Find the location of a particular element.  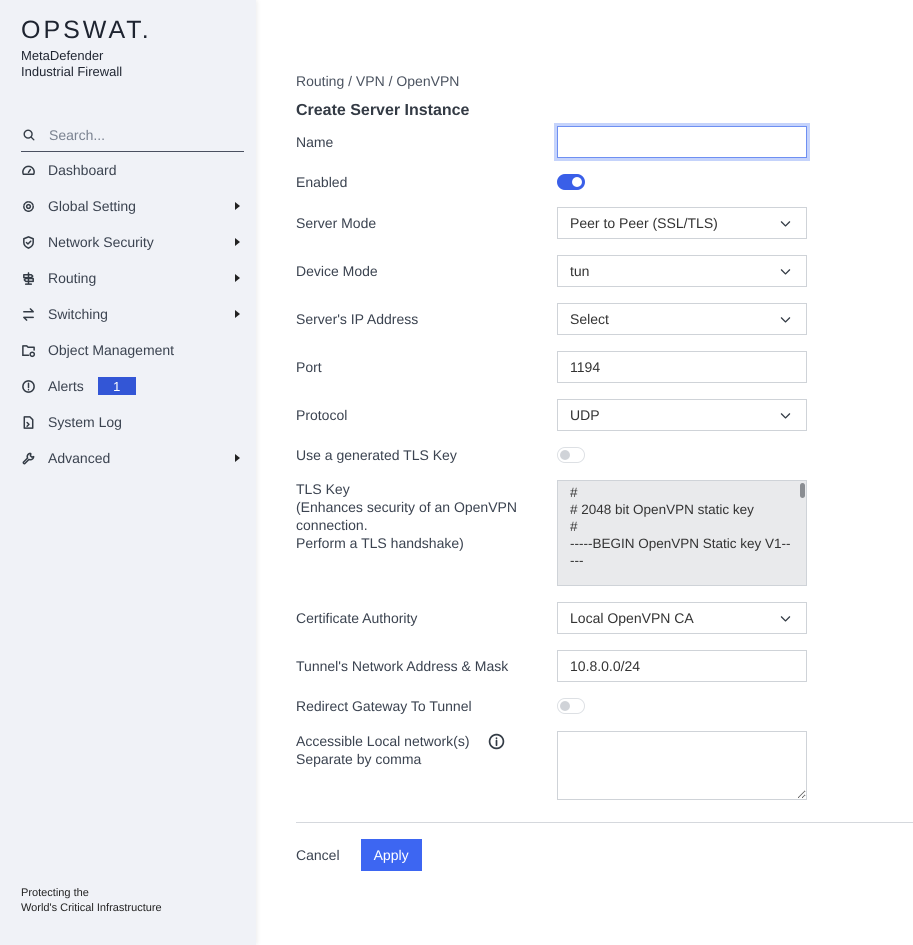

sidebar-item: Routing is located at coordinates (132, 278).